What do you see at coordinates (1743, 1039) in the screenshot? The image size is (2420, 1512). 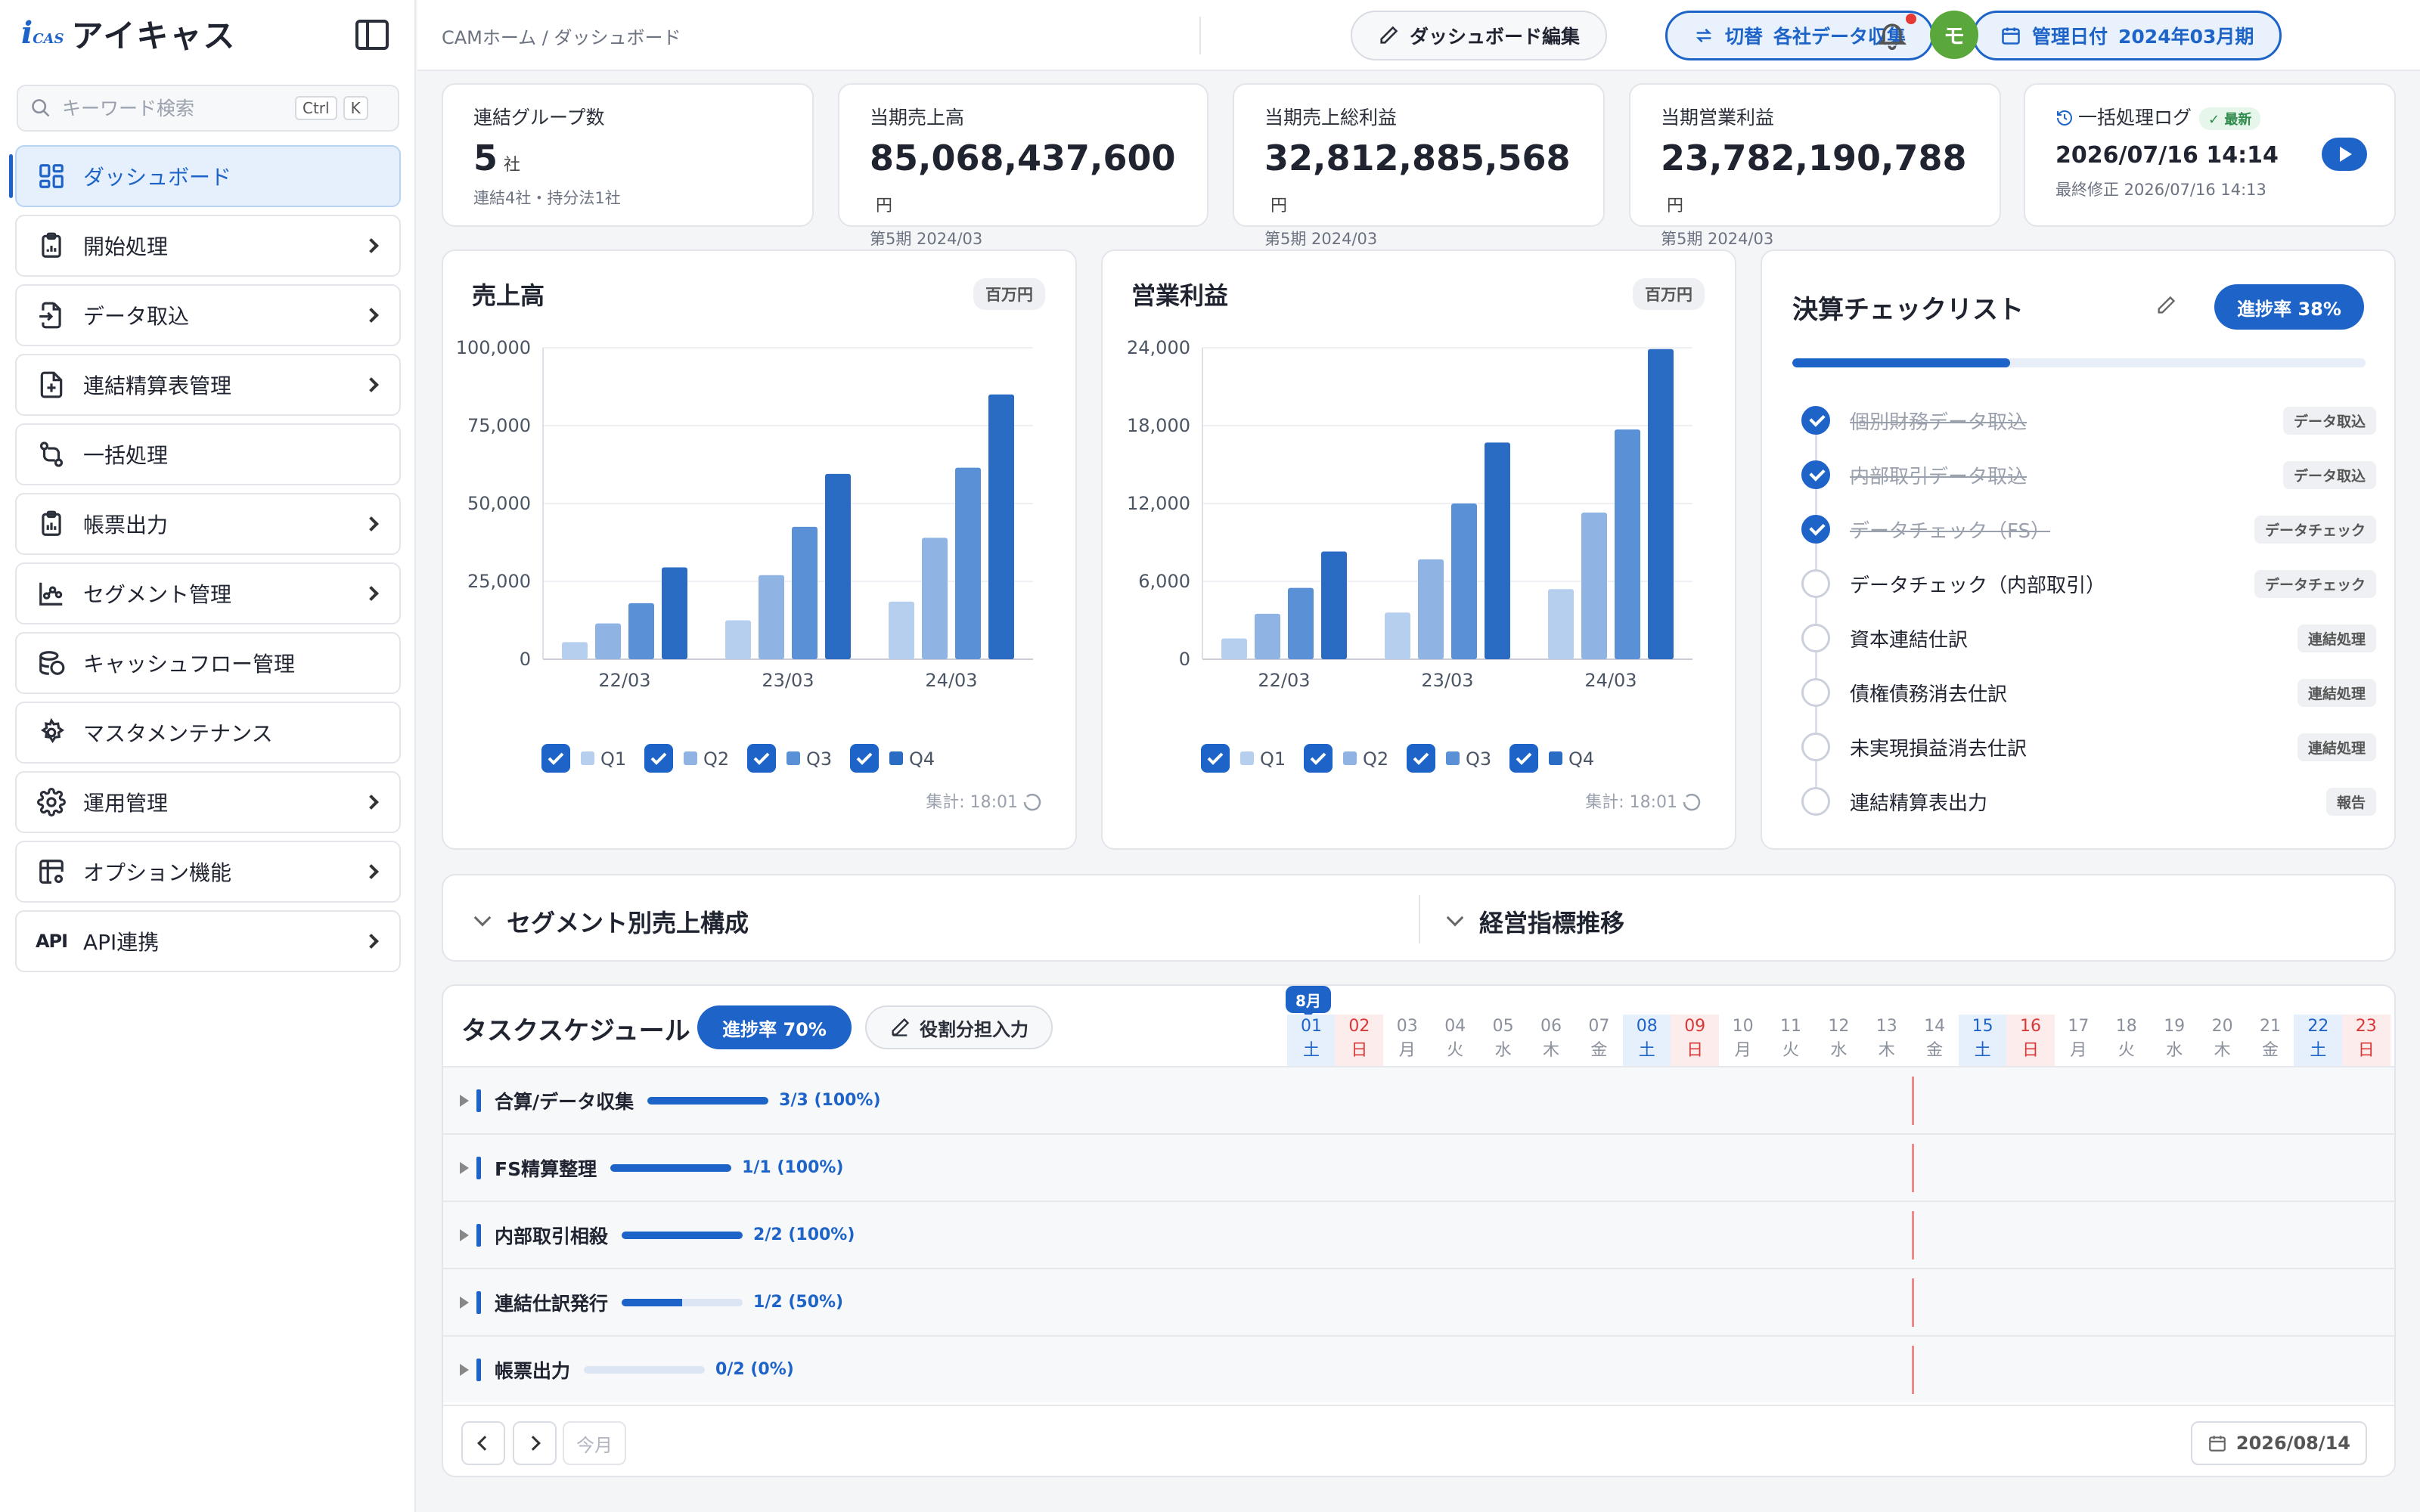 I see `calendar-day: 10 月` at bounding box center [1743, 1039].